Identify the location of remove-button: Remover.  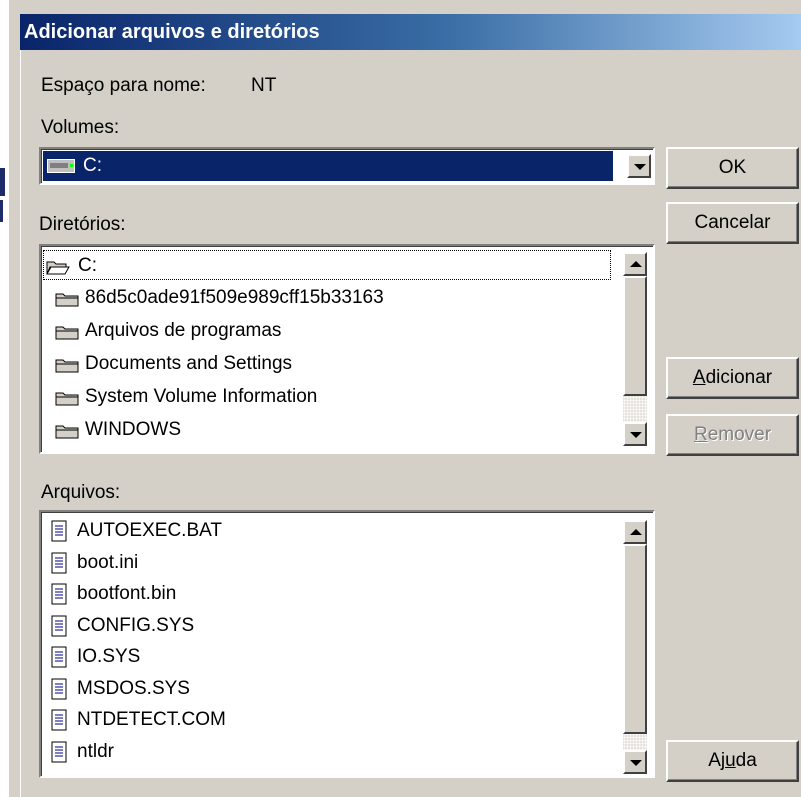
(732, 435).